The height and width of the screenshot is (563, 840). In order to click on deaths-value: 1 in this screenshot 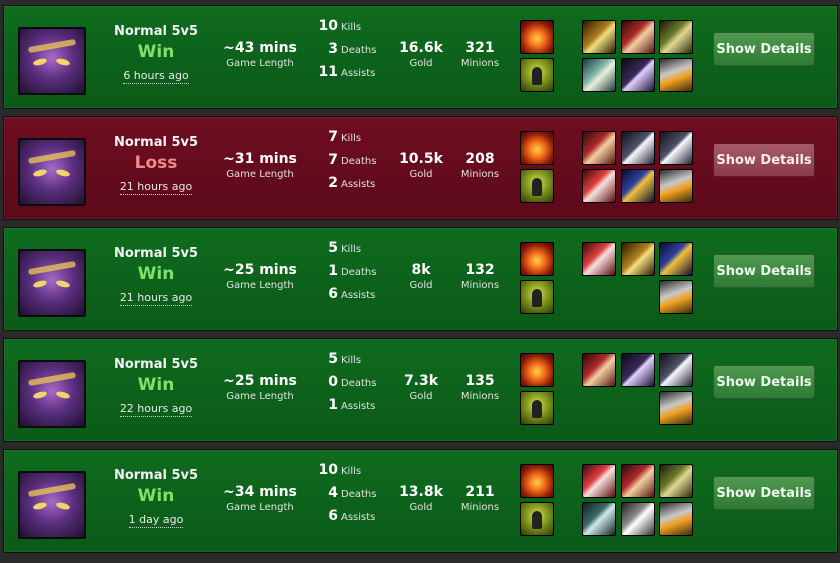, I will do `click(333, 271)`.